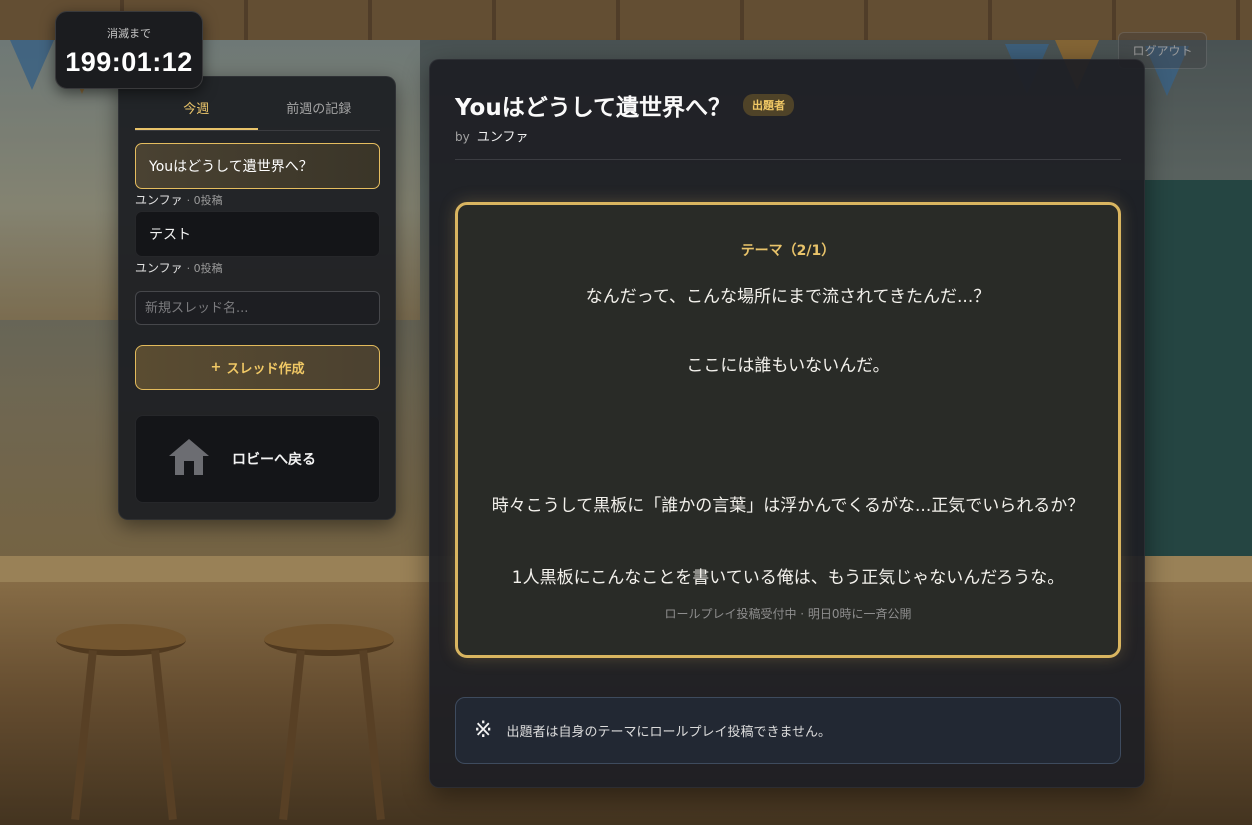  Describe the element at coordinates (216, 367) in the screenshot. I see `plus-icon: +` at that location.